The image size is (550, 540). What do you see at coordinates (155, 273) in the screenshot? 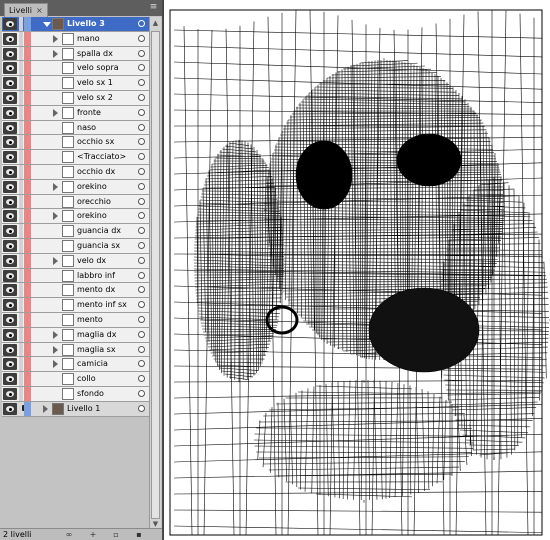
I see `vertical-scrollbar: ▲ ▼` at bounding box center [155, 273].